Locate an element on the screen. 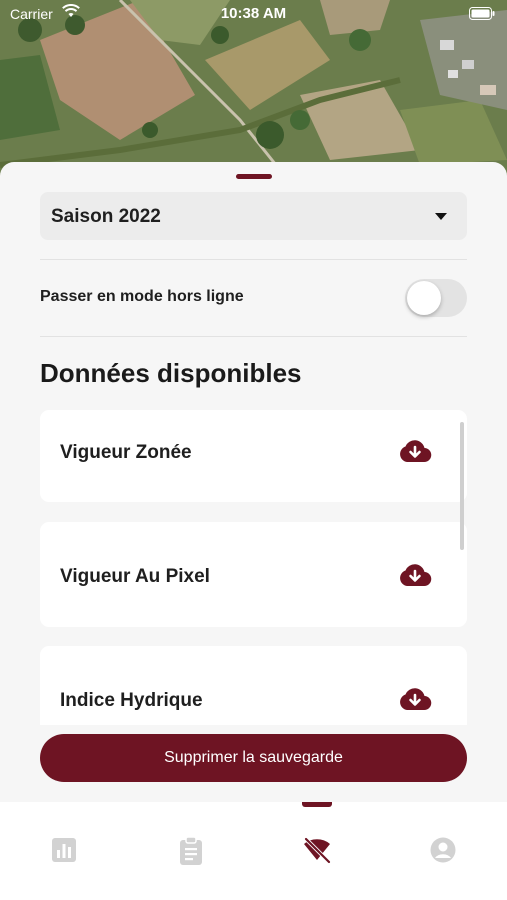 The width and height of the screenshot is (507, 900). dataset-card-indice-hydrique: Indice Hydrique is located at coordinates (253, 685).